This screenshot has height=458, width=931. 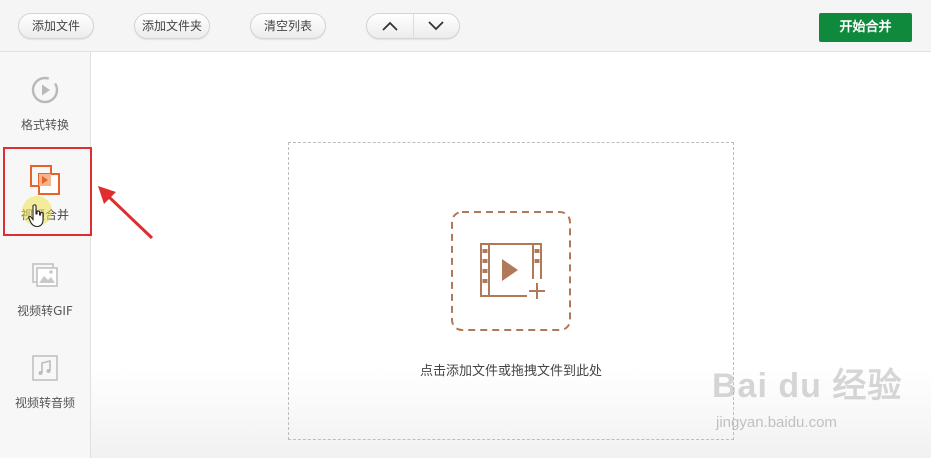 I want to click on sidebar-item-format-convert: 格式转换, so click(x=45, y=103).